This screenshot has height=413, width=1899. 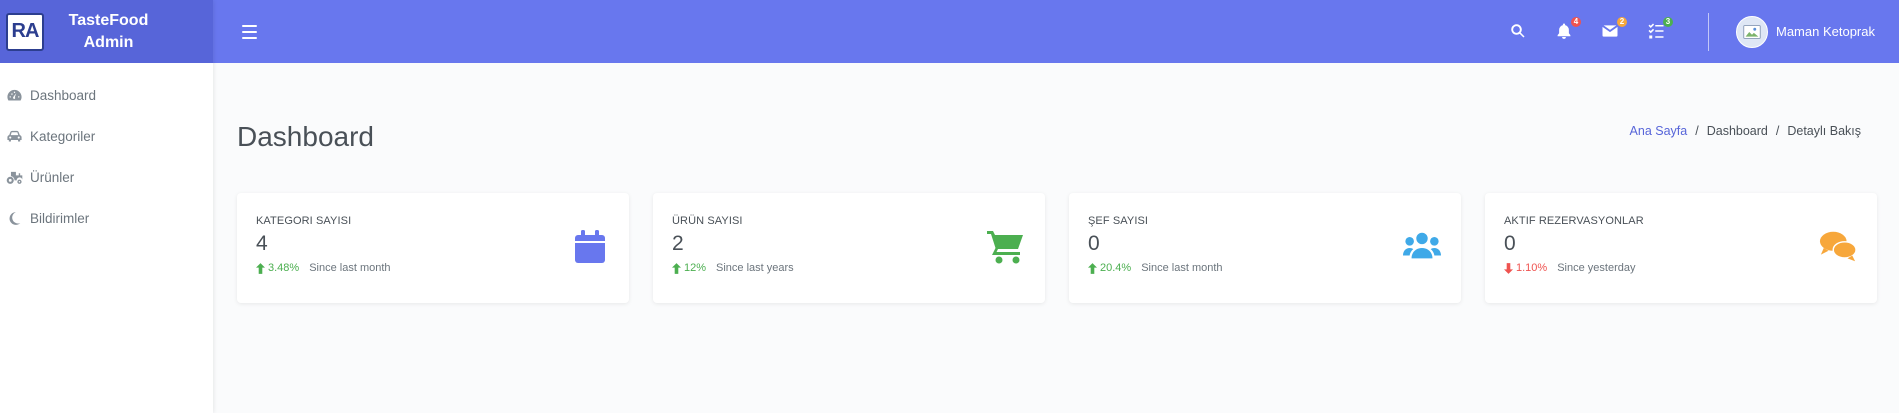 I want to click on stat-card-footer: 1.10% Since yesterday, so click(x=1681, y=268).